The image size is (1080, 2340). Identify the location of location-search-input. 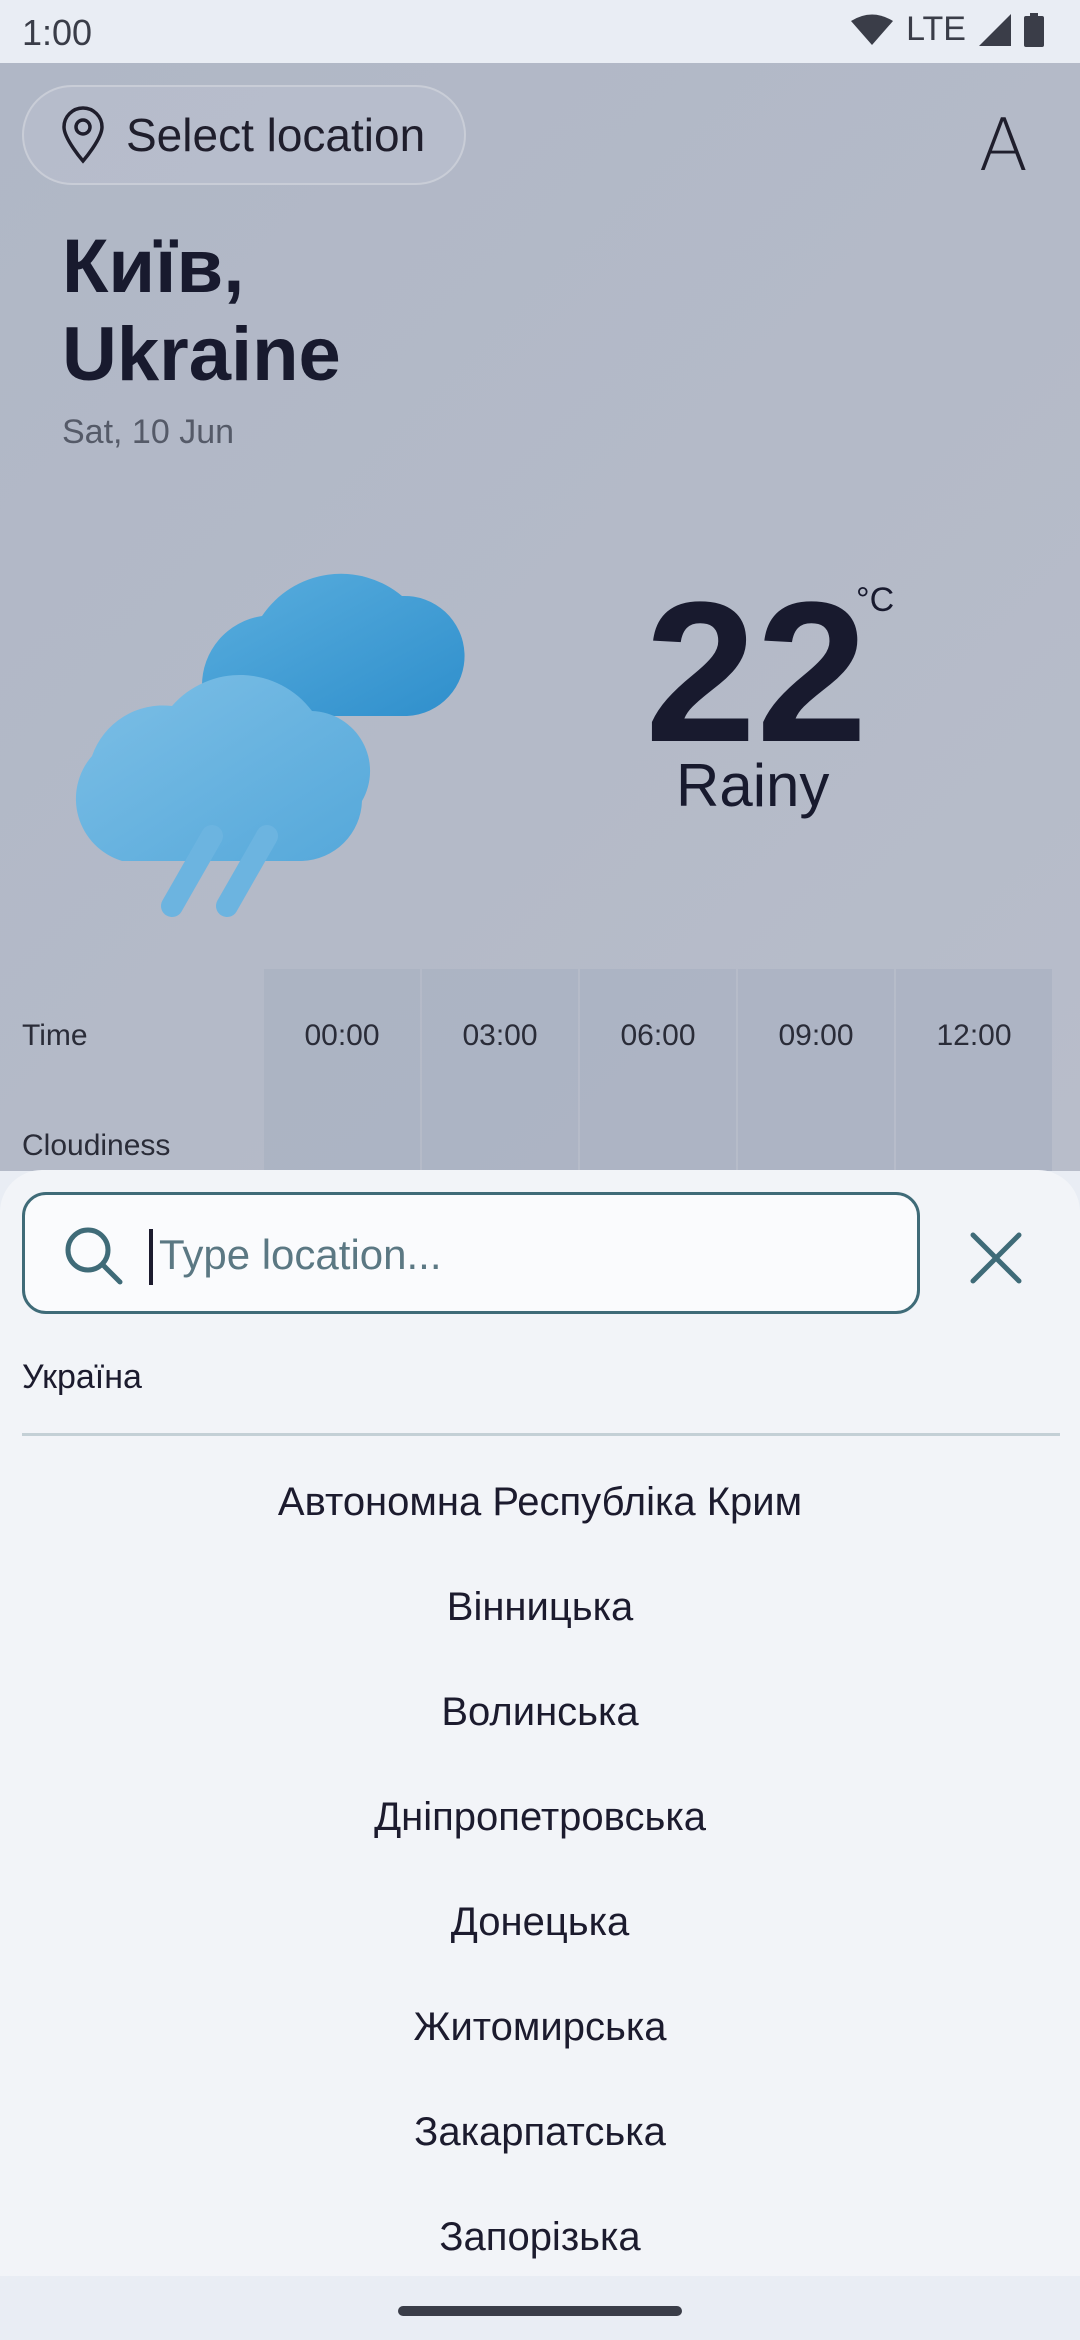
(529, 1255).